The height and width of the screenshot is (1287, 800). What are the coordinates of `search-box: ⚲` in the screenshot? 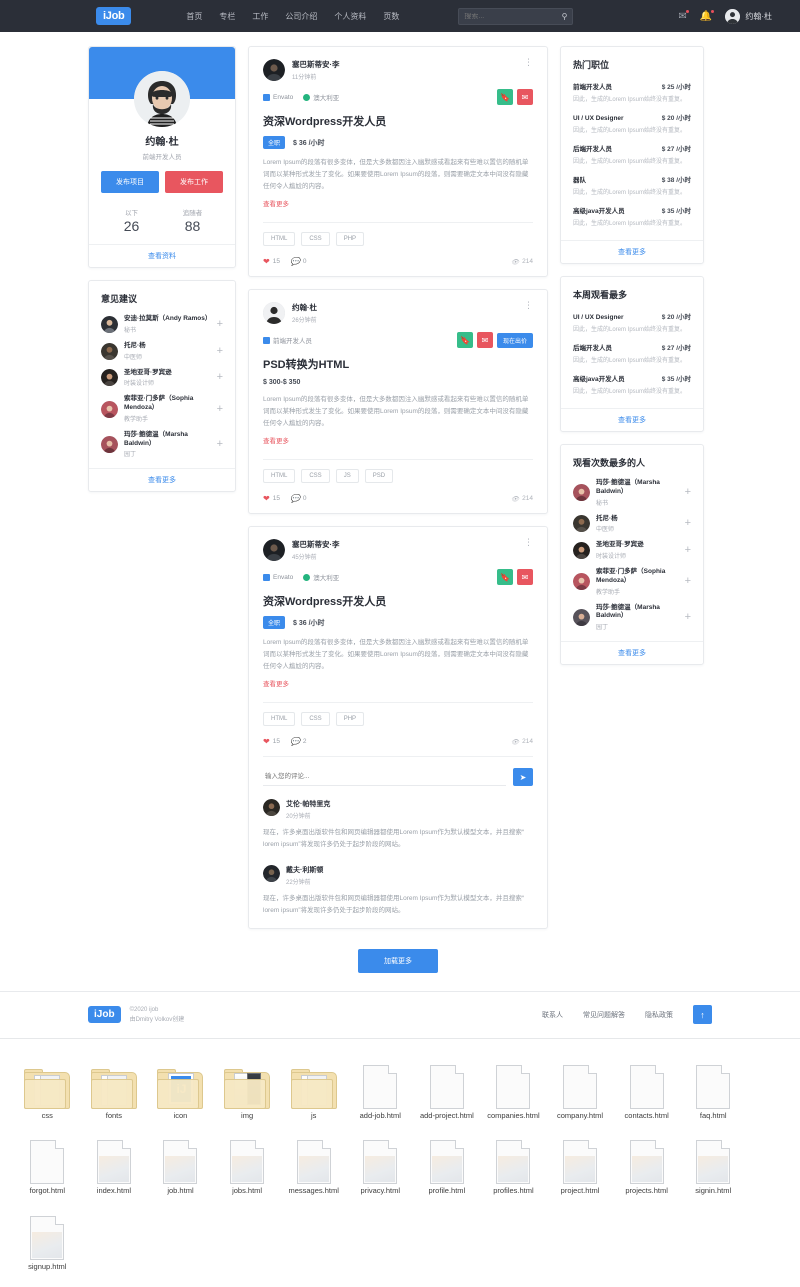 It's located at (516, 16).